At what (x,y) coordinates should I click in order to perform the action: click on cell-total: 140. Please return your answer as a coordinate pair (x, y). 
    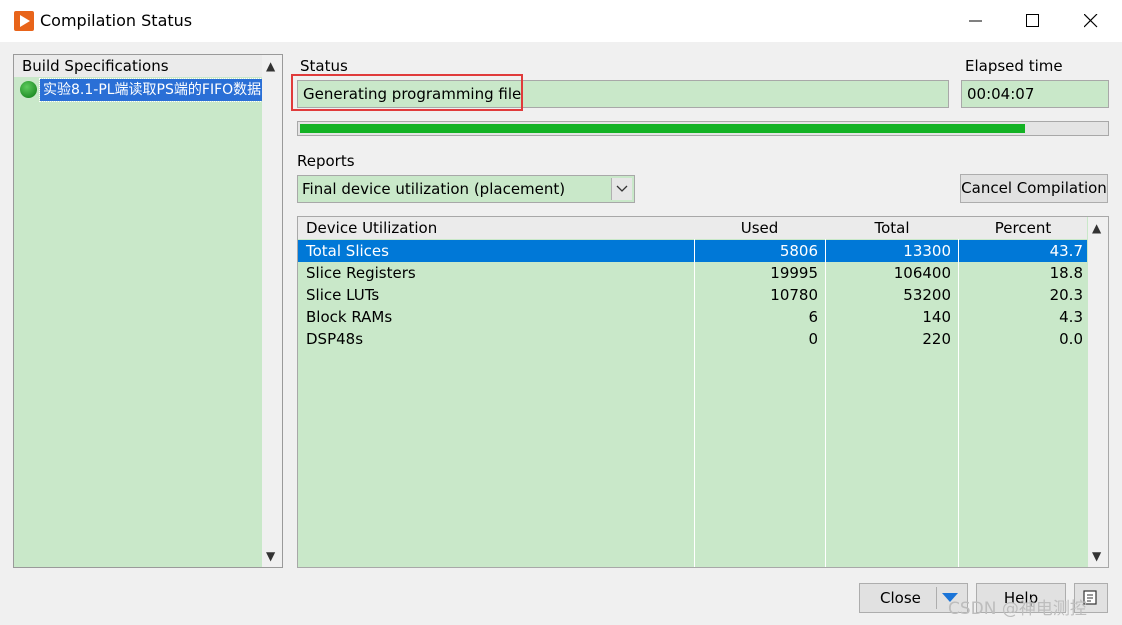
    Looking at the image, I should click on (936, 317).